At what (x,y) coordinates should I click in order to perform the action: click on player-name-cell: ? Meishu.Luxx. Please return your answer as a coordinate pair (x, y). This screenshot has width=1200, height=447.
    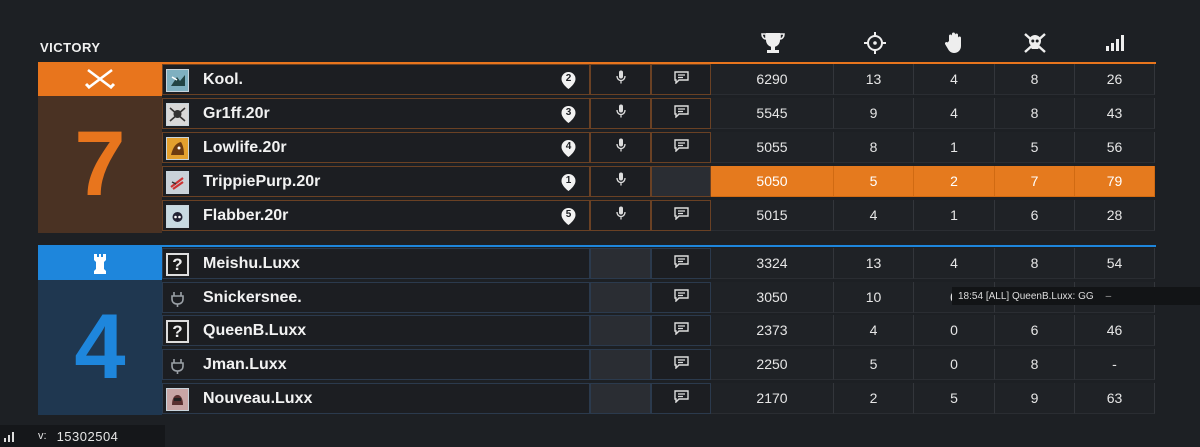
    Looking at the image, I should click on (376, 263).